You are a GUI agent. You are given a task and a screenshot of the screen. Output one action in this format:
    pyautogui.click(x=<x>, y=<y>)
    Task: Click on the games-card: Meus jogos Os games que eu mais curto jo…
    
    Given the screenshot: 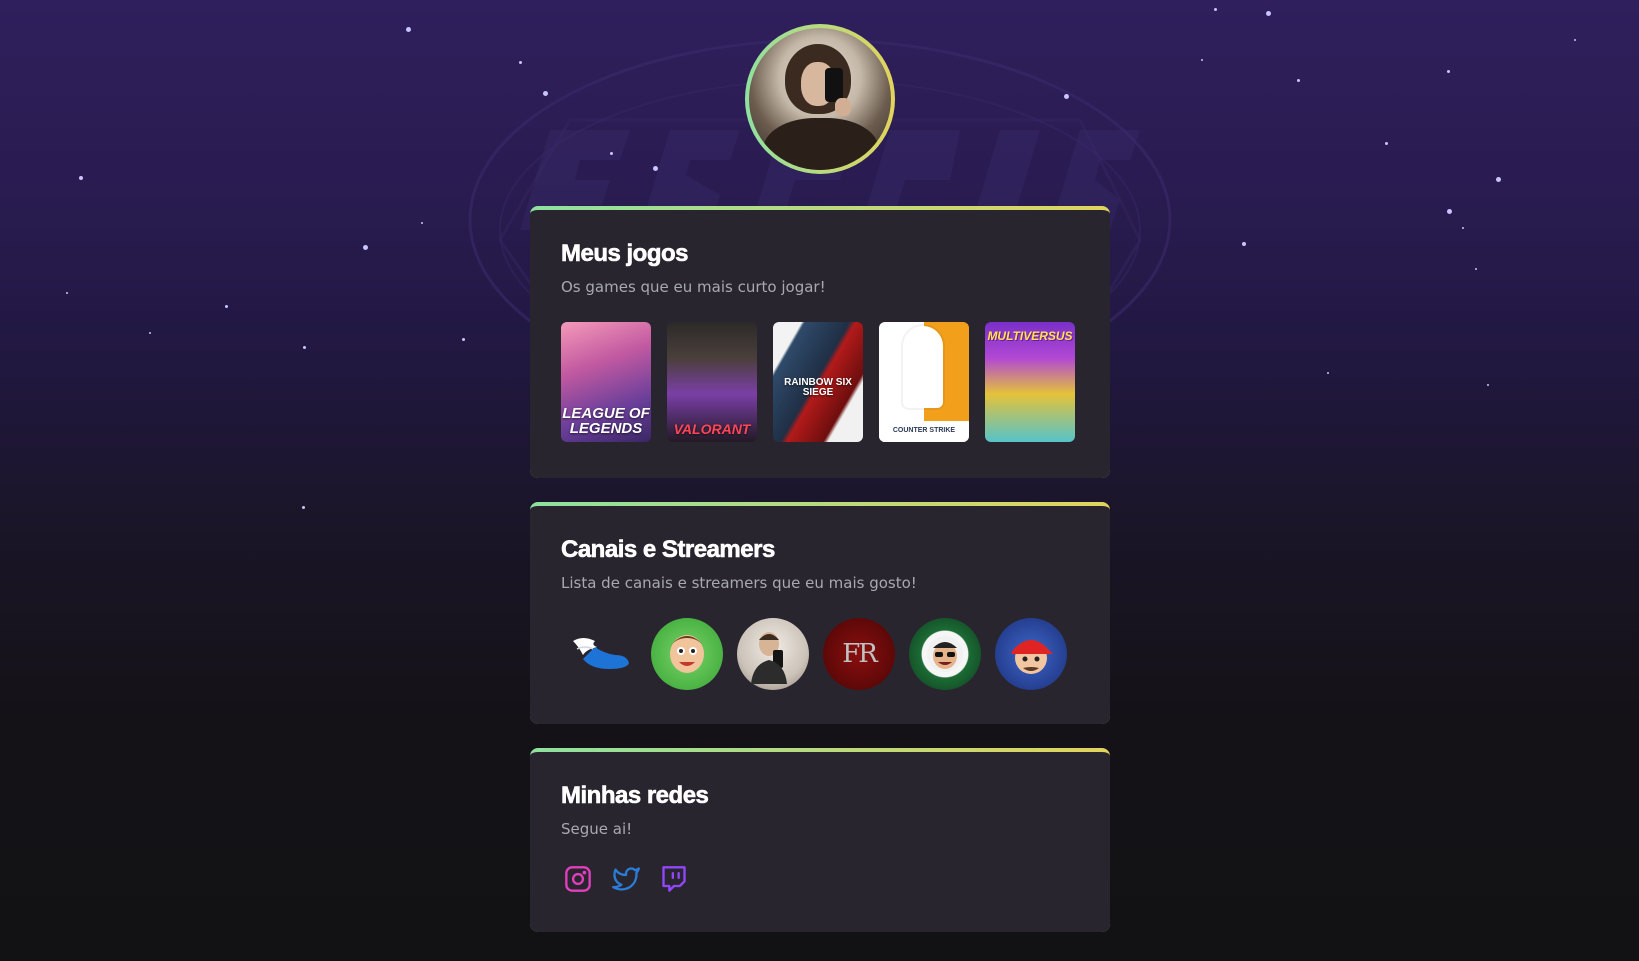 What is the action you would take?
    pyautogui.click(x=820, y=342)
    